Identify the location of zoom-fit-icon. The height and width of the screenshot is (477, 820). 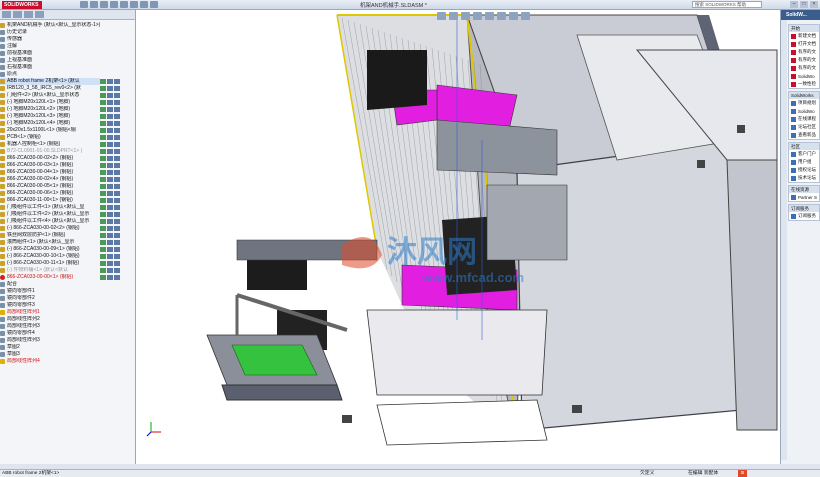
(441, 16).